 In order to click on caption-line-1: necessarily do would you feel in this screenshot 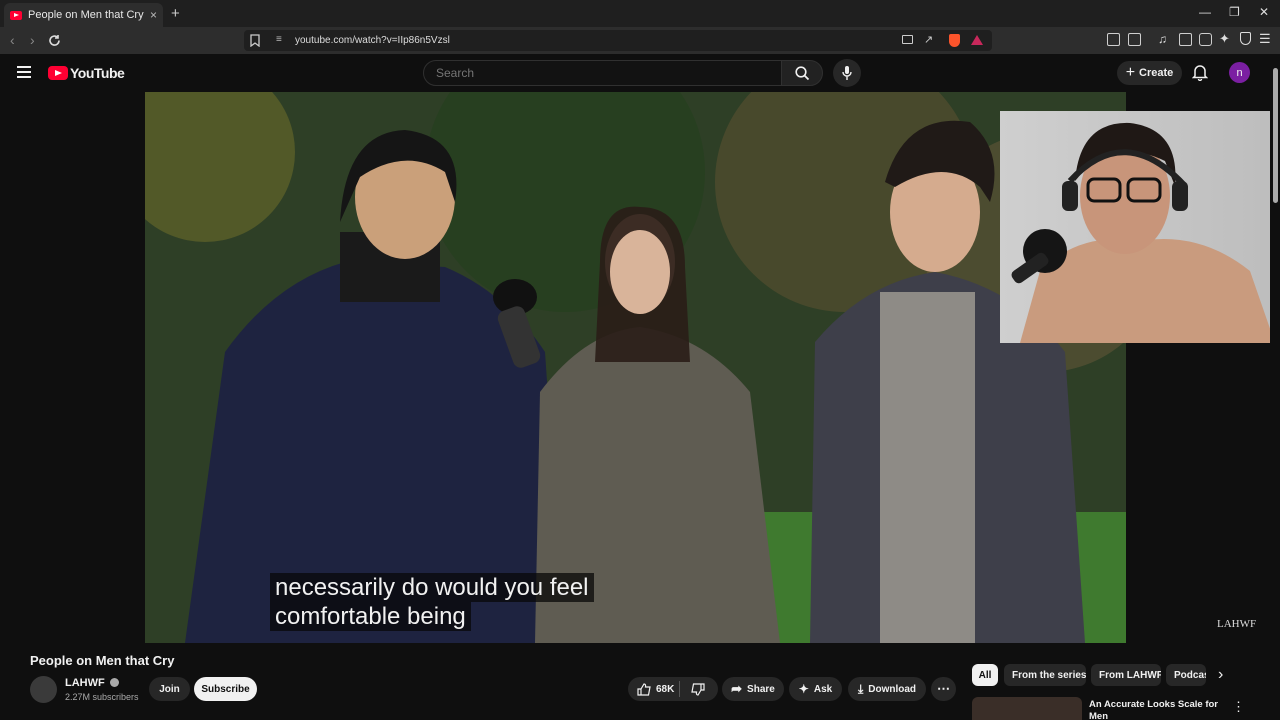, I will do `click(432, 587)`.